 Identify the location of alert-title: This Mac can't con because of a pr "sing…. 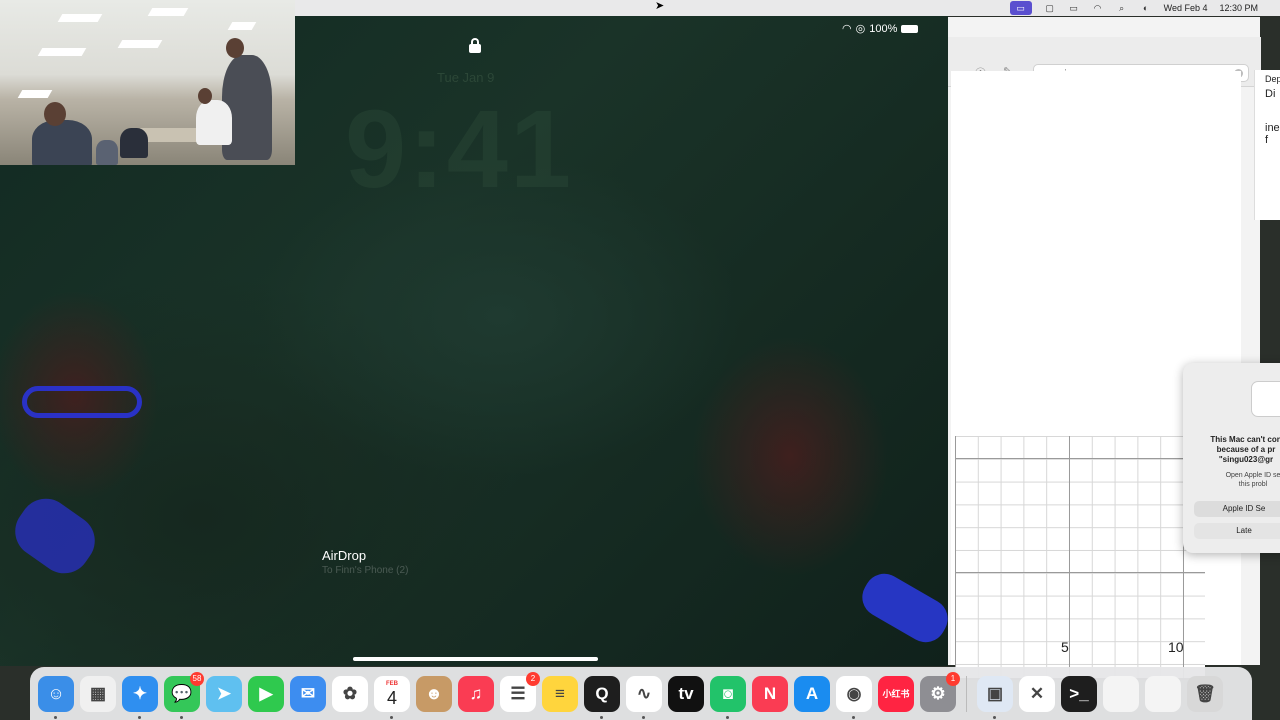
(1245, 449).